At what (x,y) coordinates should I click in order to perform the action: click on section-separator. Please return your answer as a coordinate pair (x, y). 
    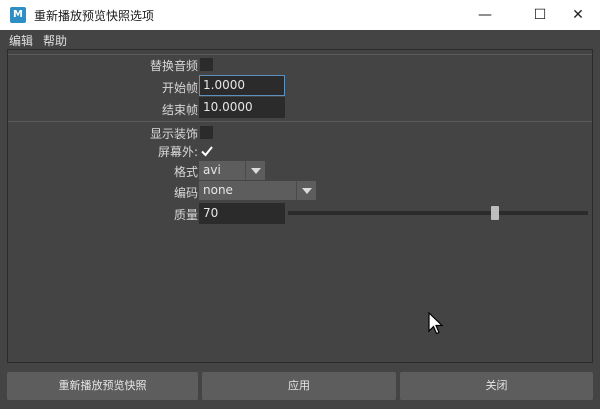
    Looking at the image, I should click on (300, 121).